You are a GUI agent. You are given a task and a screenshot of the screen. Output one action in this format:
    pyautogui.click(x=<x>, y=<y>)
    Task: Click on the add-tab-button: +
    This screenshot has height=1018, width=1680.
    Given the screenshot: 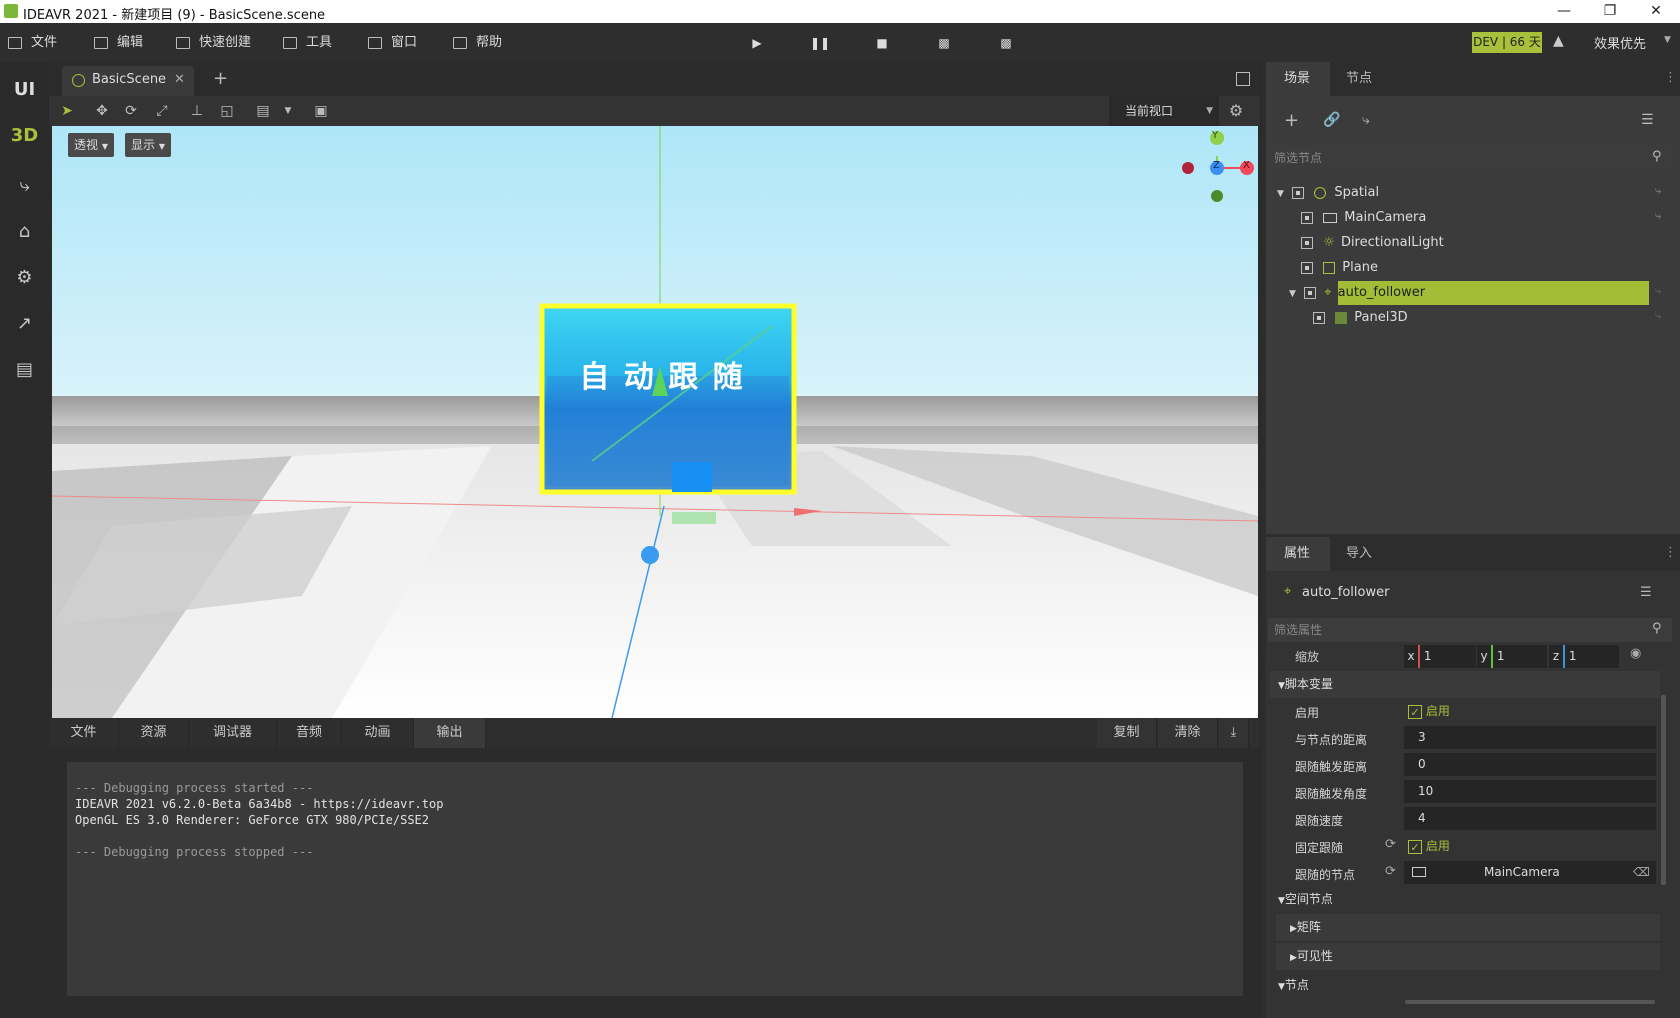 What is the action you would take?
    pyautogui.click(x=220, y=78)
    